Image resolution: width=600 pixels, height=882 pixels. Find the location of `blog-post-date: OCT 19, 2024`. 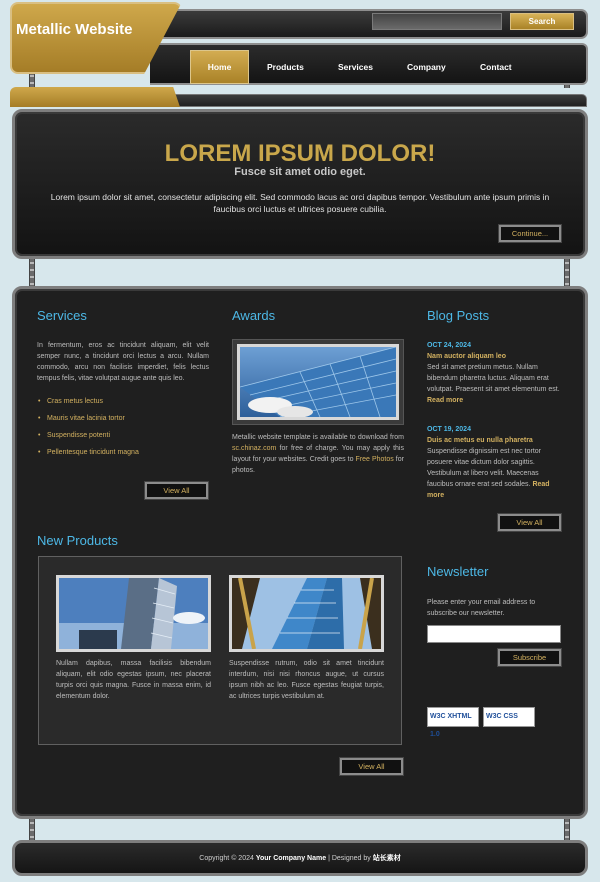

blog-post-date: OCT 19, 2024 is located at coordinates (449, 429).